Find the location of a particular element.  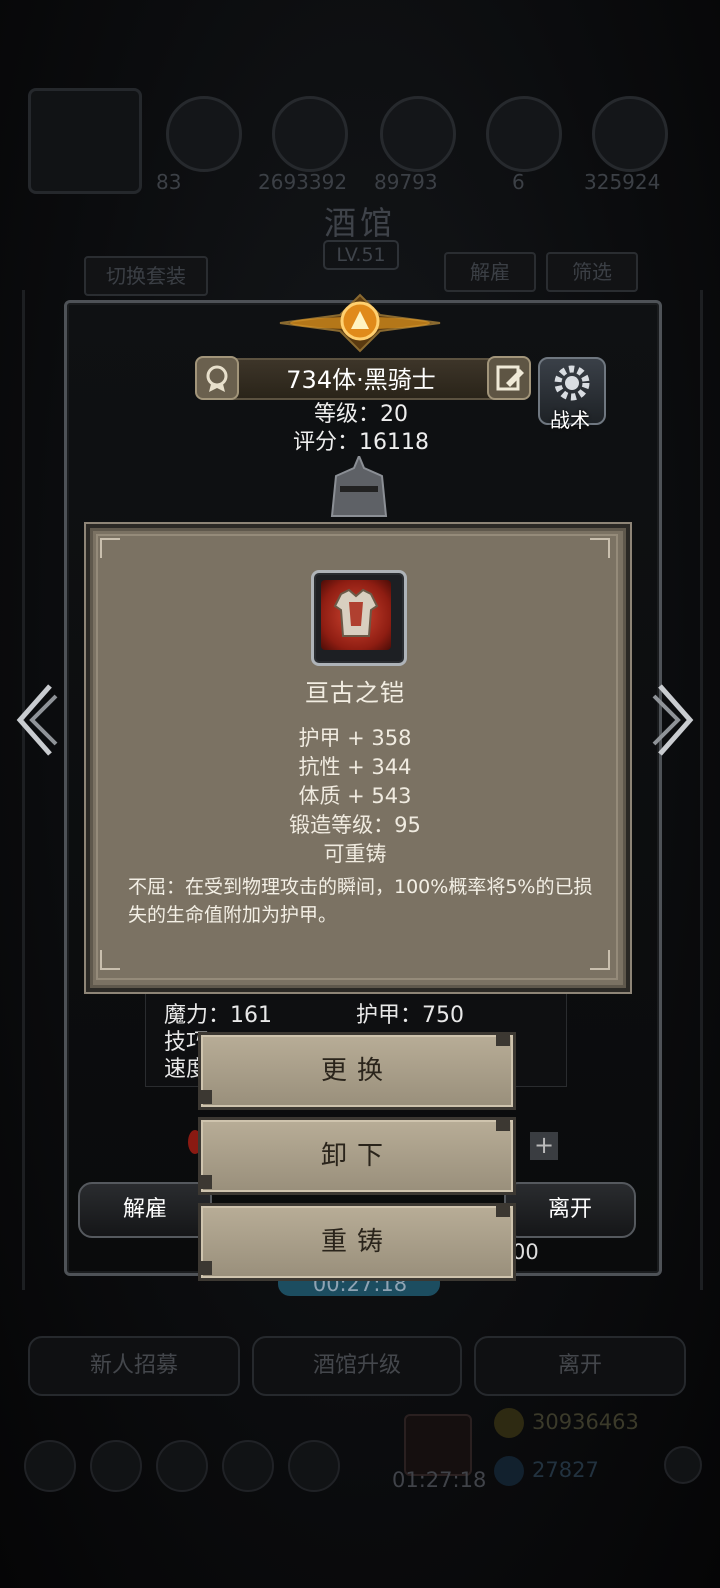

leave-tavern-button: 离开 is located at coordinates (580, 1366).